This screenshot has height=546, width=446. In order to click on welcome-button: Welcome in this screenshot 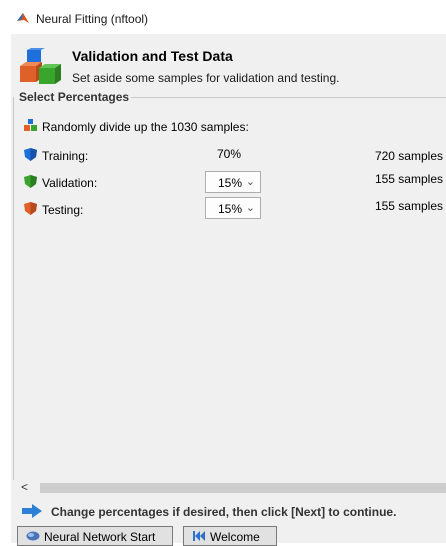, I will do `click(230, 536)`.